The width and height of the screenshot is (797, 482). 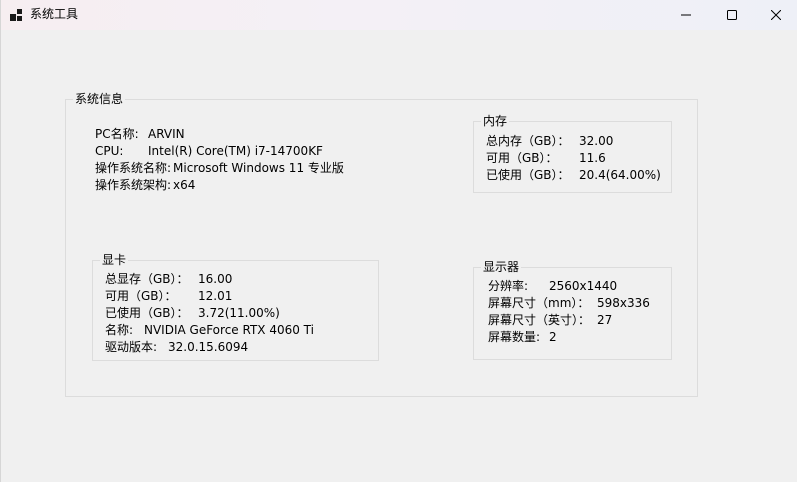 What do you see at coordinates (99, 99) in the screenshot?
I see `system-info-title: 系统信息` at bounding box center [99, 99].